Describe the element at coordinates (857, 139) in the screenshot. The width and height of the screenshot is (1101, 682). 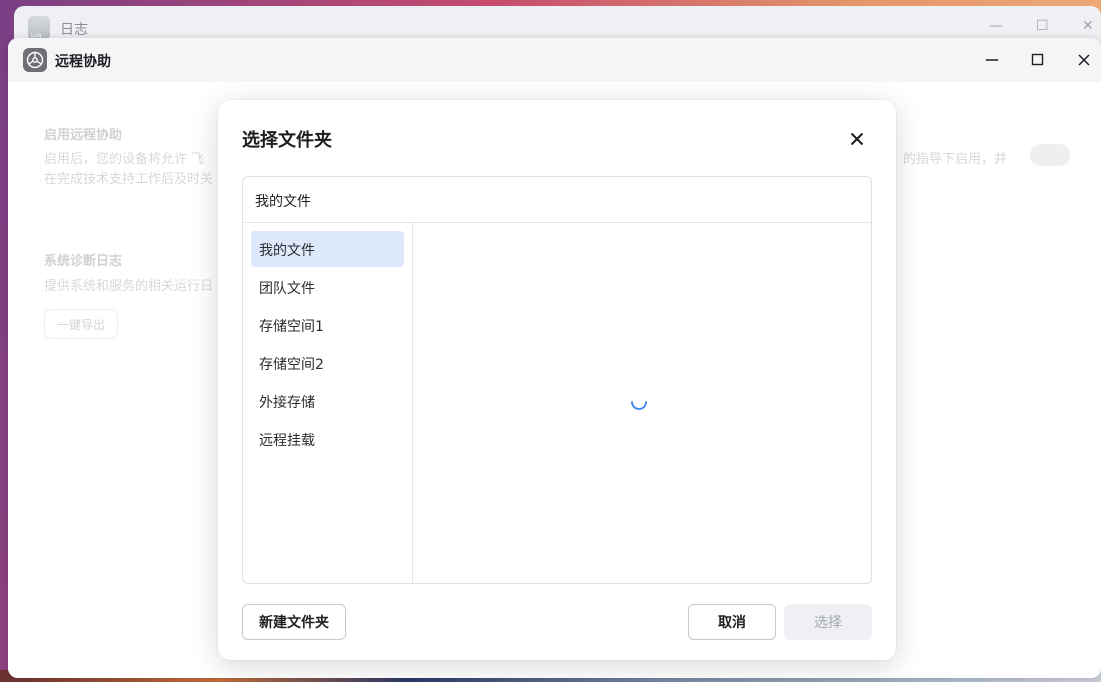
I see `dialog-close-icon` at that location.